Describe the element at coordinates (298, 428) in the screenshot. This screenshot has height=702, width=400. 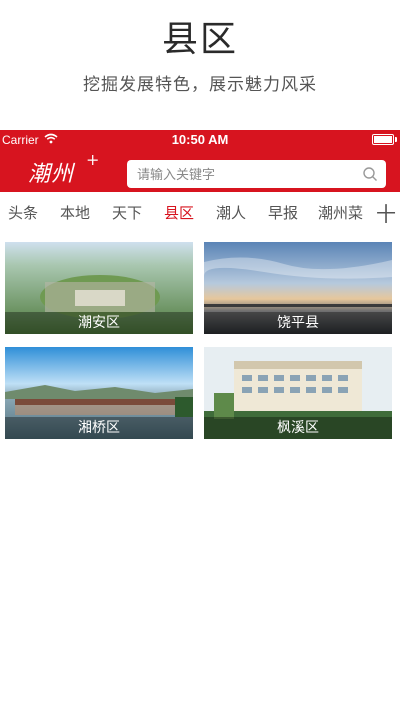
I see `district-label: 枫溪区` at that location.